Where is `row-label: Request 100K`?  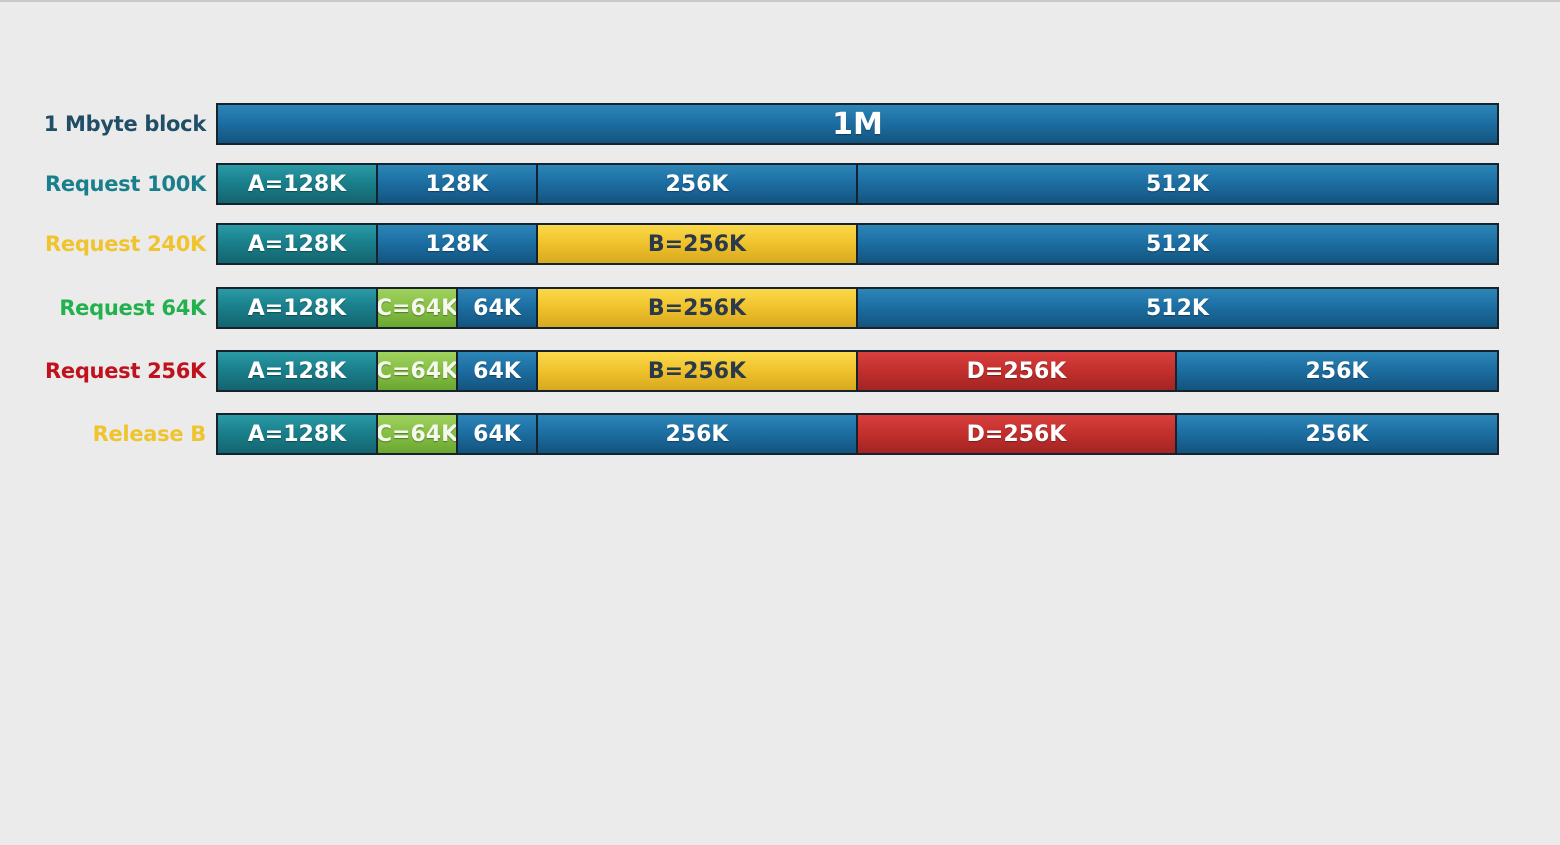
row-label: Request 100K is located at coordinates (125, 184).